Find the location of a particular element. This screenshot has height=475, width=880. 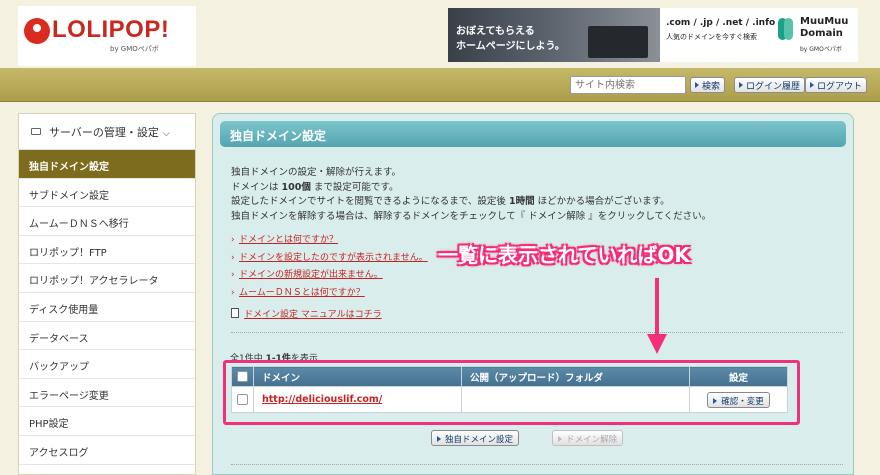

page-title: 独自ドメイン設定 is located at coordinates (533, 134).